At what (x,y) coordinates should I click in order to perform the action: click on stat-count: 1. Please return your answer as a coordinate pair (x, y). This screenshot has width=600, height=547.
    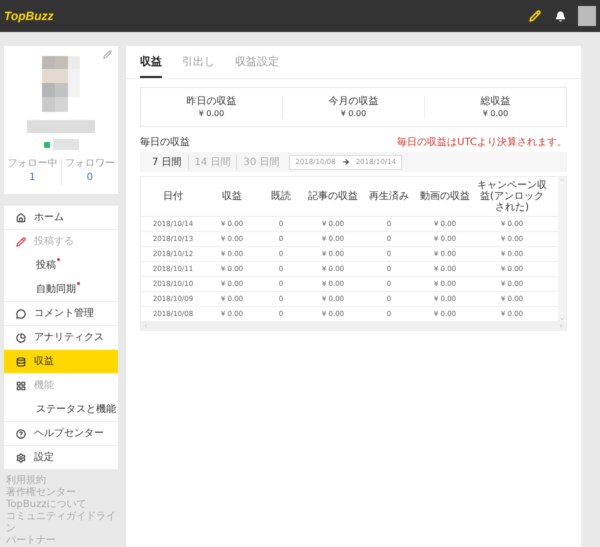
    Looking at the image, I should click on (32, 177).